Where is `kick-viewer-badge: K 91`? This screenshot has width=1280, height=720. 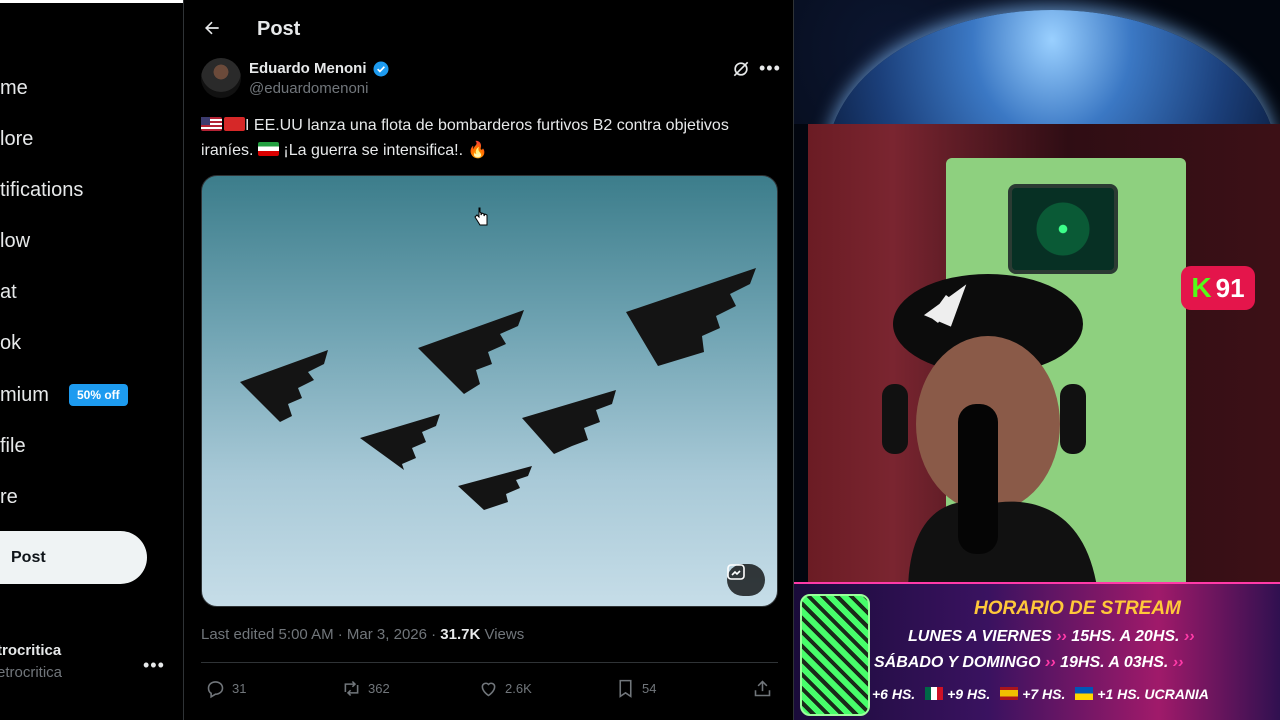
kick-viewer-badge: K 91 is located at coordinates (1218, 288).